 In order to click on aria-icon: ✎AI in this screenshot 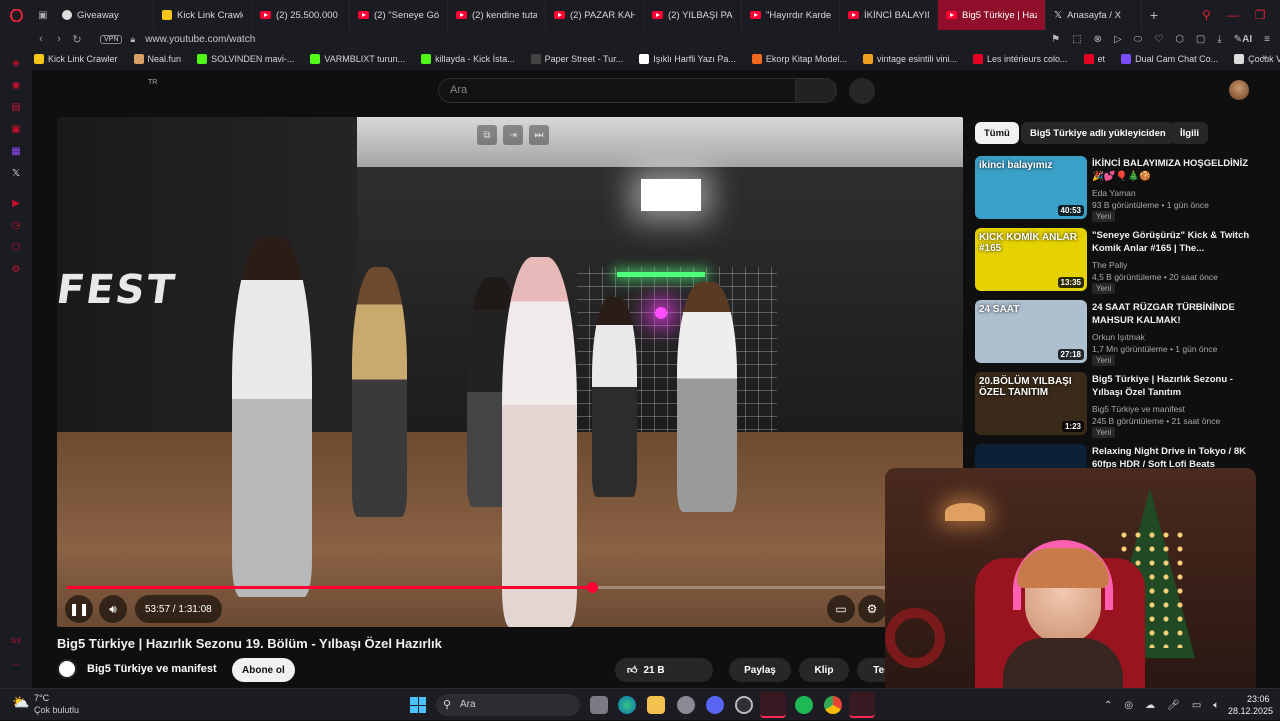, I will do `click(1243, 39)`.